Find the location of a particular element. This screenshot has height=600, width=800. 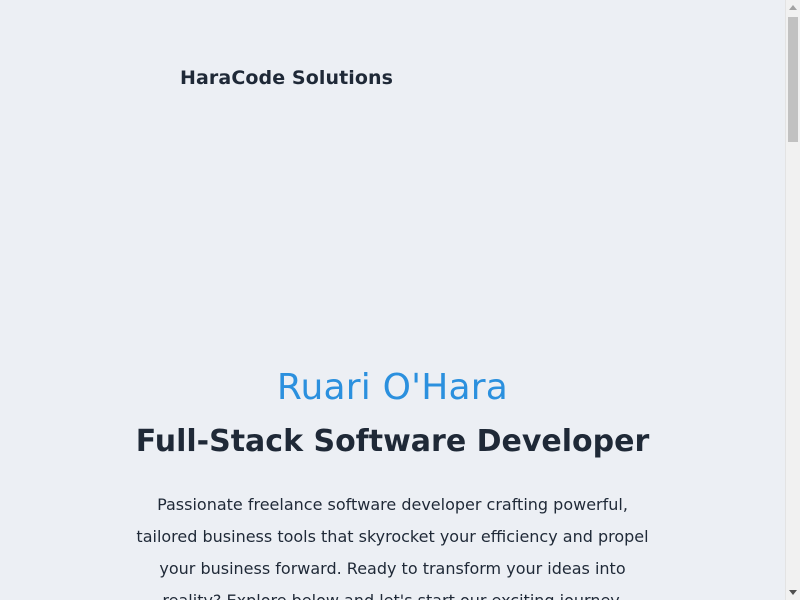

hero-name: Ruari O'Hara is located at coordinates (392, 387).